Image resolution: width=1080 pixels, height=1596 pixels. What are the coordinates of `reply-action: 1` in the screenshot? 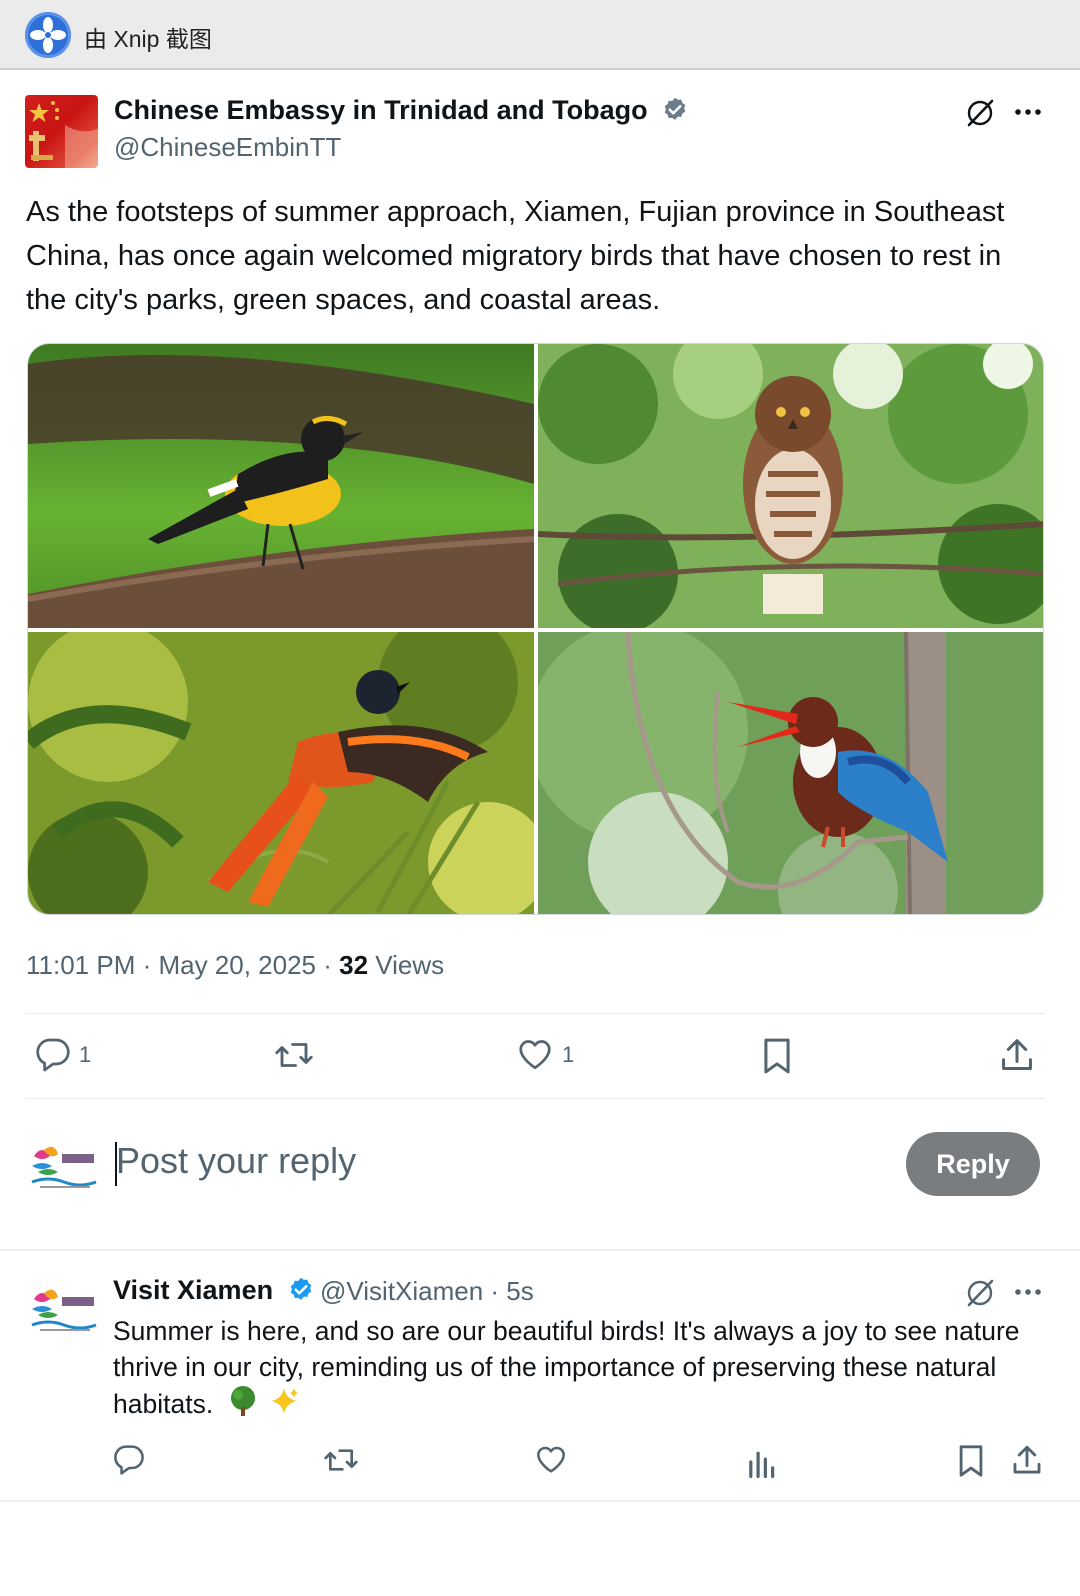 It's located at (63, 1055).